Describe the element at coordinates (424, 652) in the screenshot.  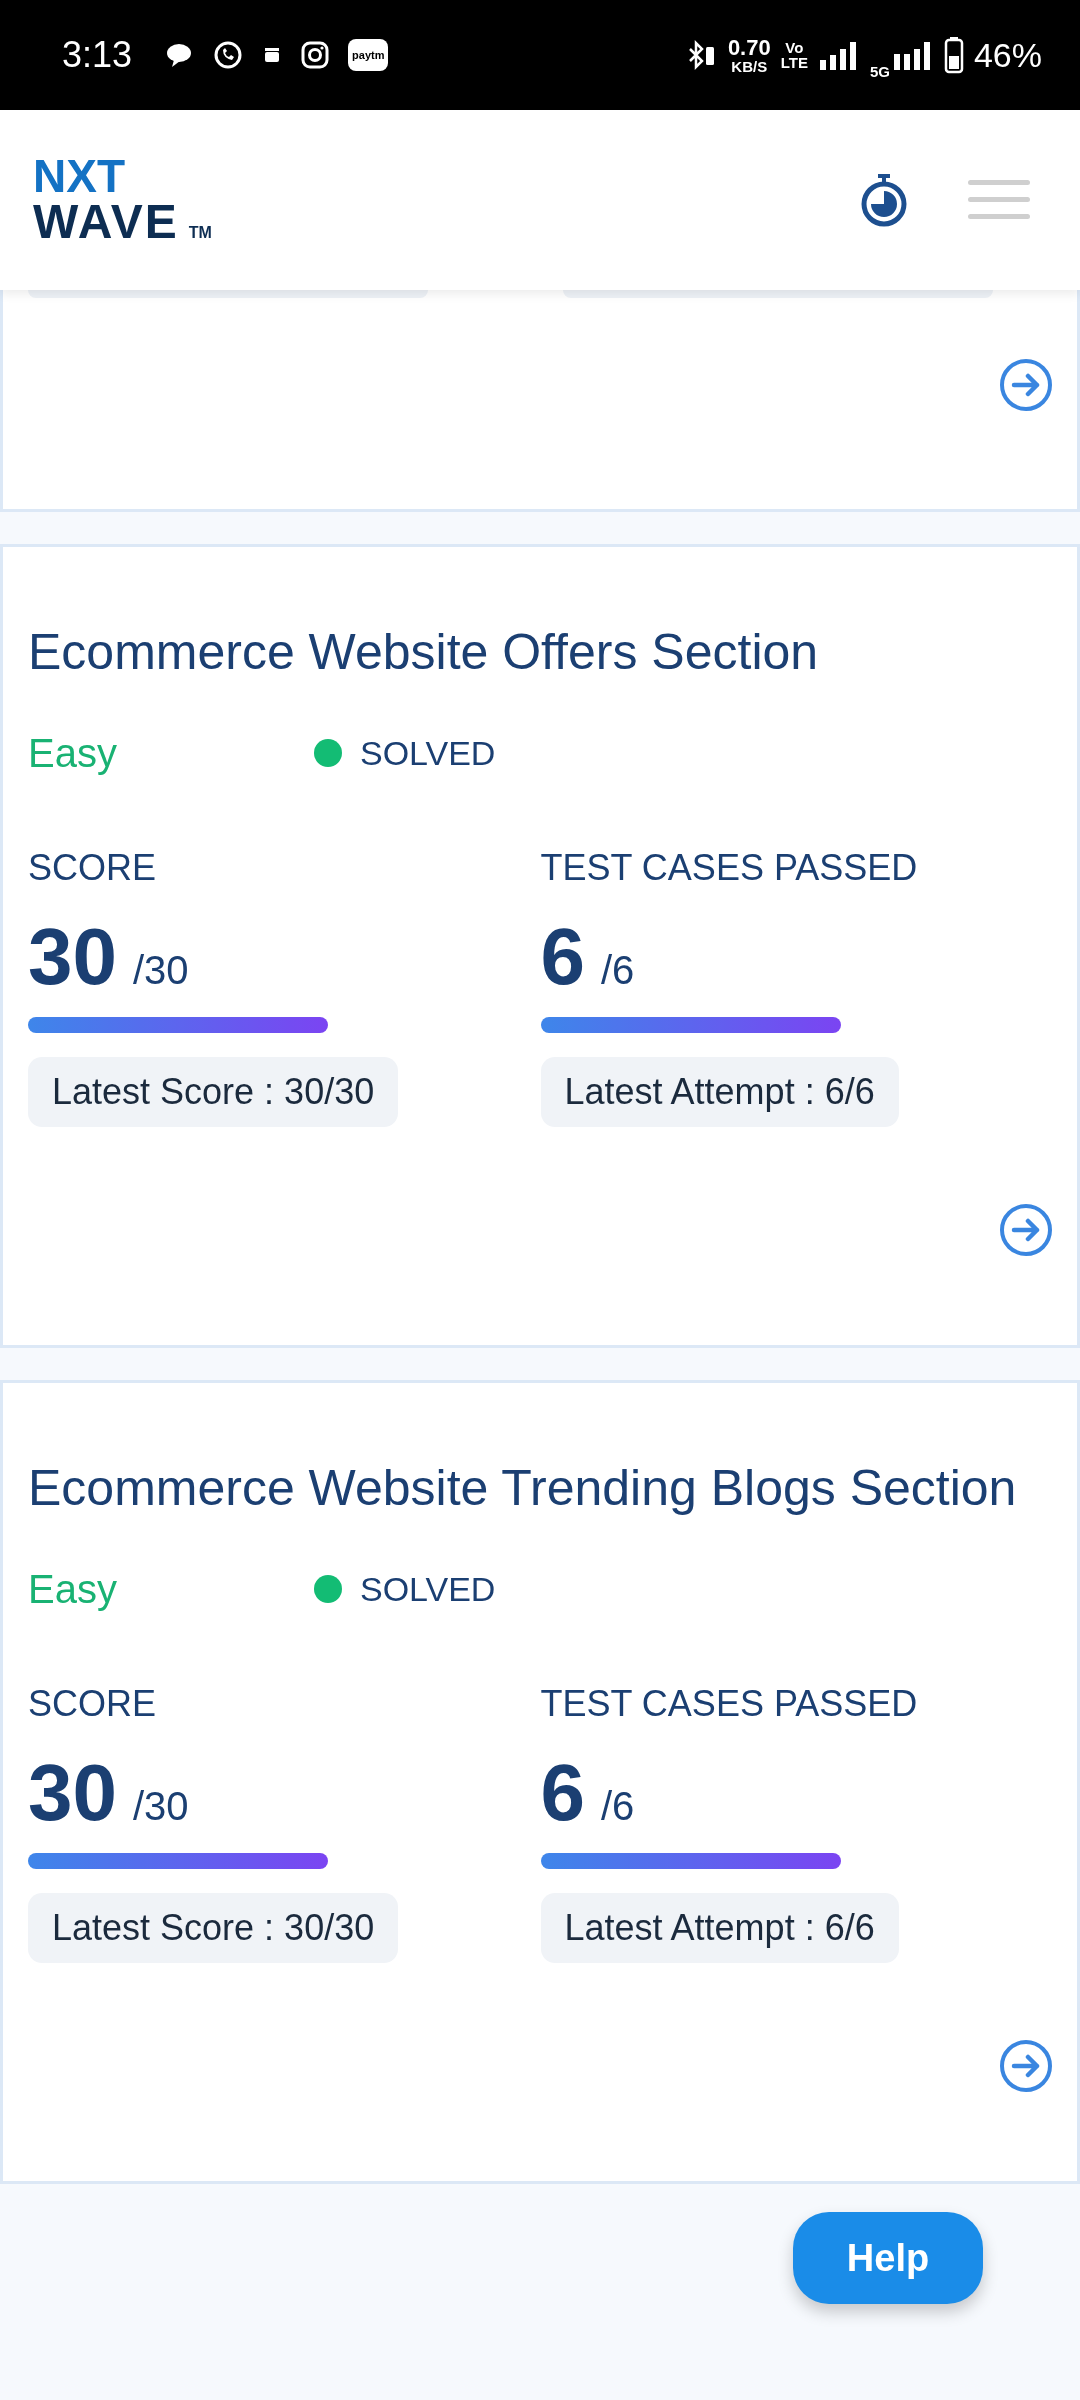
I see `problem-title: Ecommerce Website Offers Section` at that location.